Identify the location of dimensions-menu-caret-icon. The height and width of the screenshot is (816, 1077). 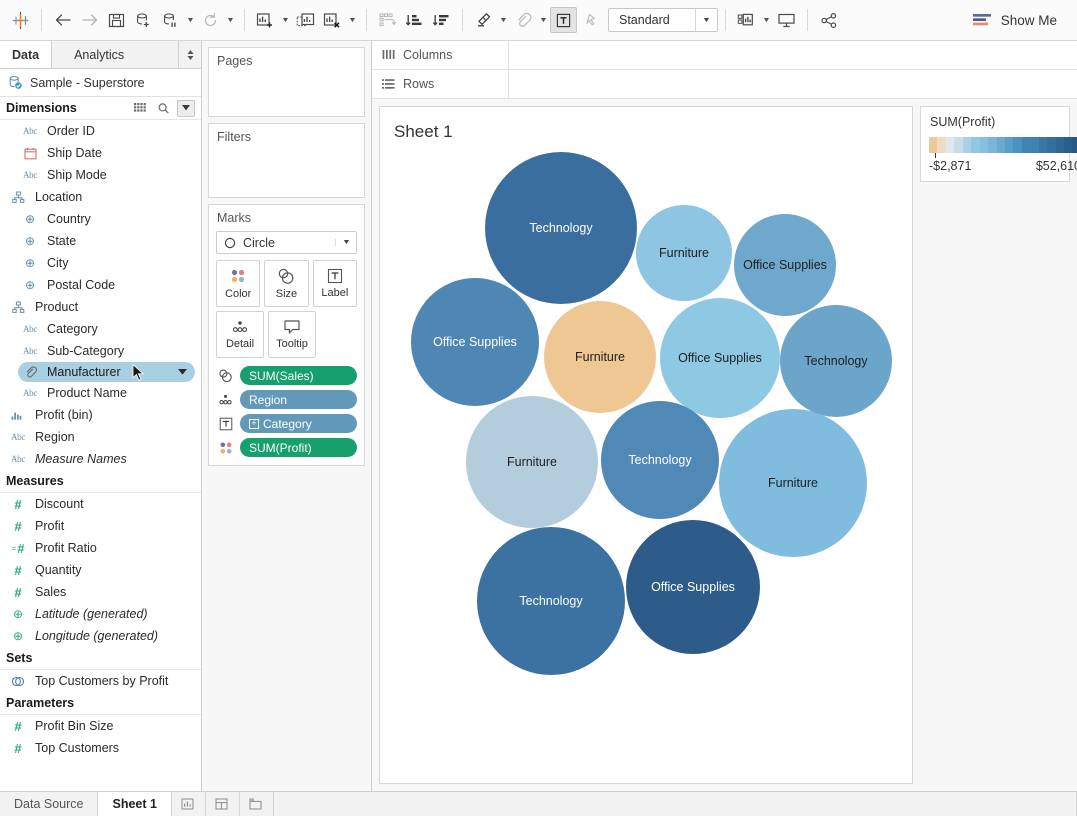
(186, 108).